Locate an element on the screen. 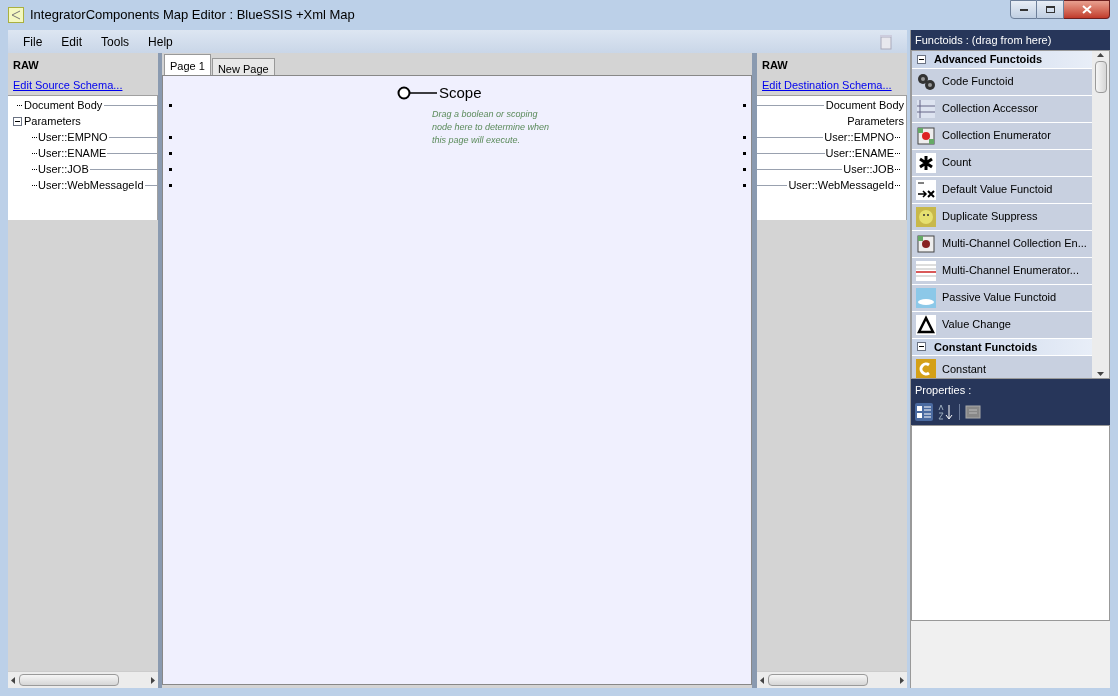 The height and width of the screenshot is (696, 1118). asterisk-icon is located at coordinates (926, 162).